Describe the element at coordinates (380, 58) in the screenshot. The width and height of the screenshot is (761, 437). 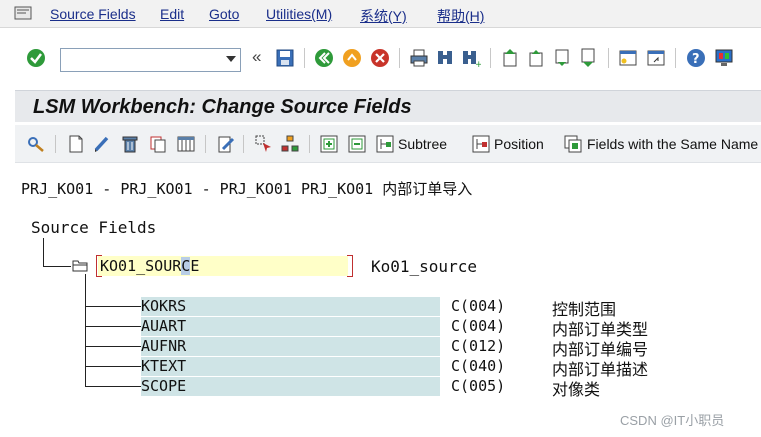
I see `cancel-icon` at that location.